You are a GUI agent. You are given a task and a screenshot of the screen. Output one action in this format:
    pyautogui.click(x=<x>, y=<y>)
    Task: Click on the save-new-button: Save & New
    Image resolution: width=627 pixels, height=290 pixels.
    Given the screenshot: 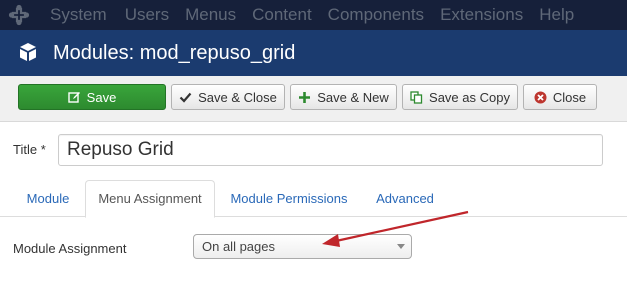 What is the action you would take?
    pyautogui.click(x=343, y=97)
    